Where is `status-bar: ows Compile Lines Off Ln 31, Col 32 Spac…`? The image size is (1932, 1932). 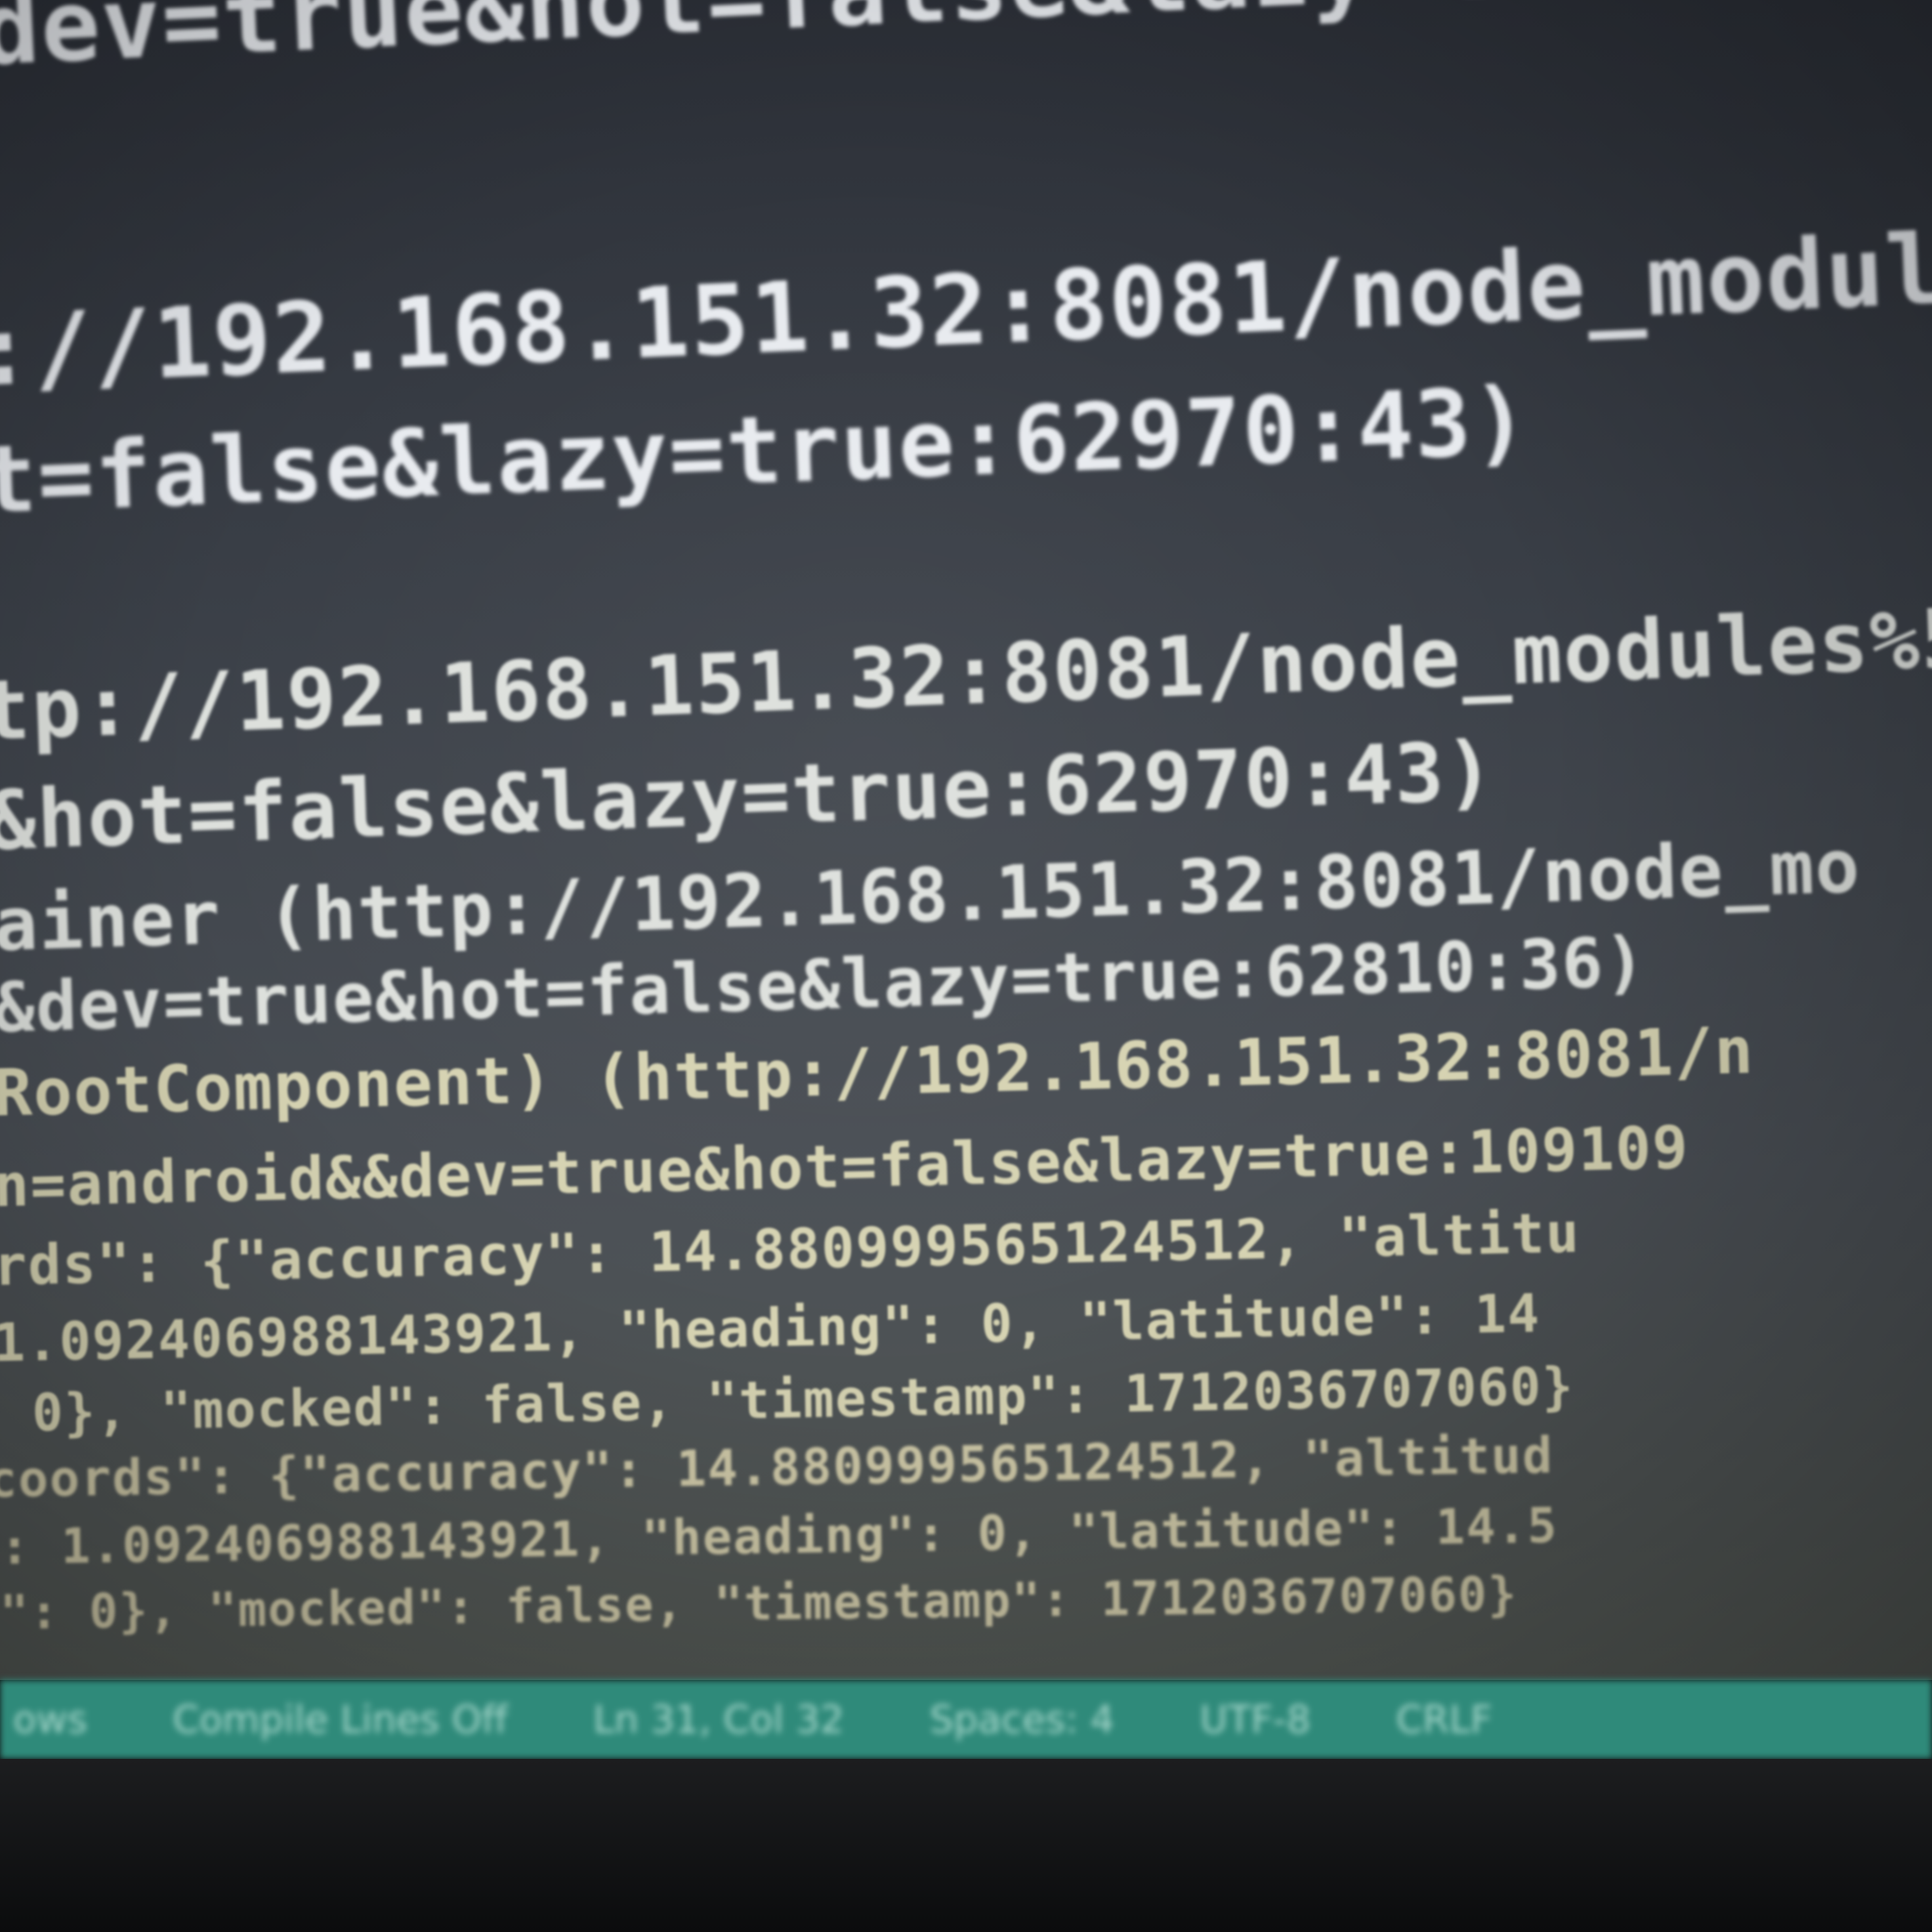
status-bar: ows Compile Lines Off Ln 31, Col 32 Spac… is located at coordinates (966, 1719).